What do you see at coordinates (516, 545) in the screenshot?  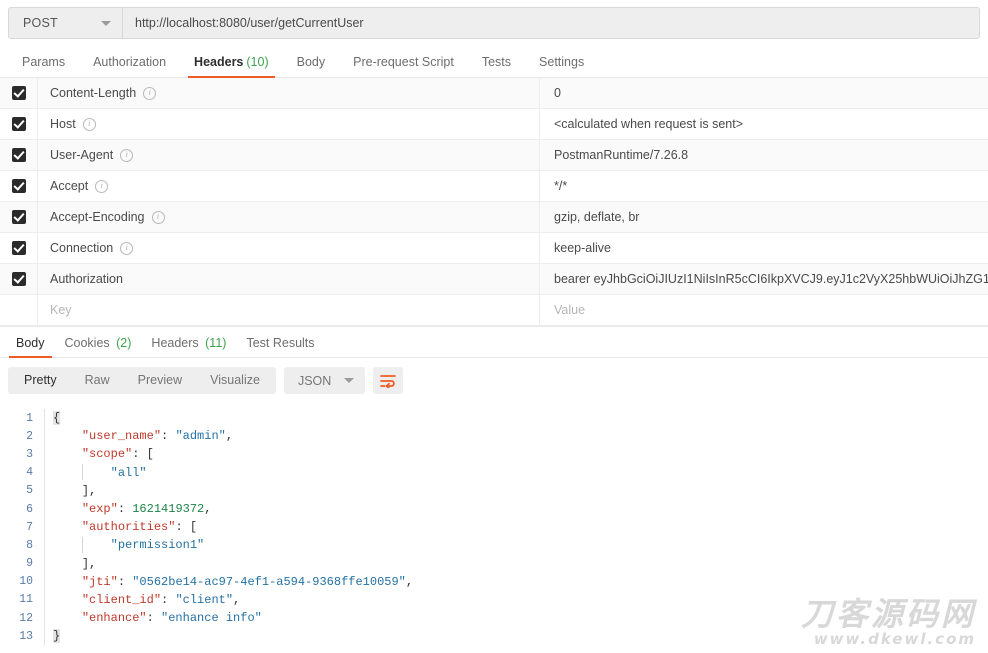 I see `code-line-content: "permission1"` at bounding box center [516, 545].